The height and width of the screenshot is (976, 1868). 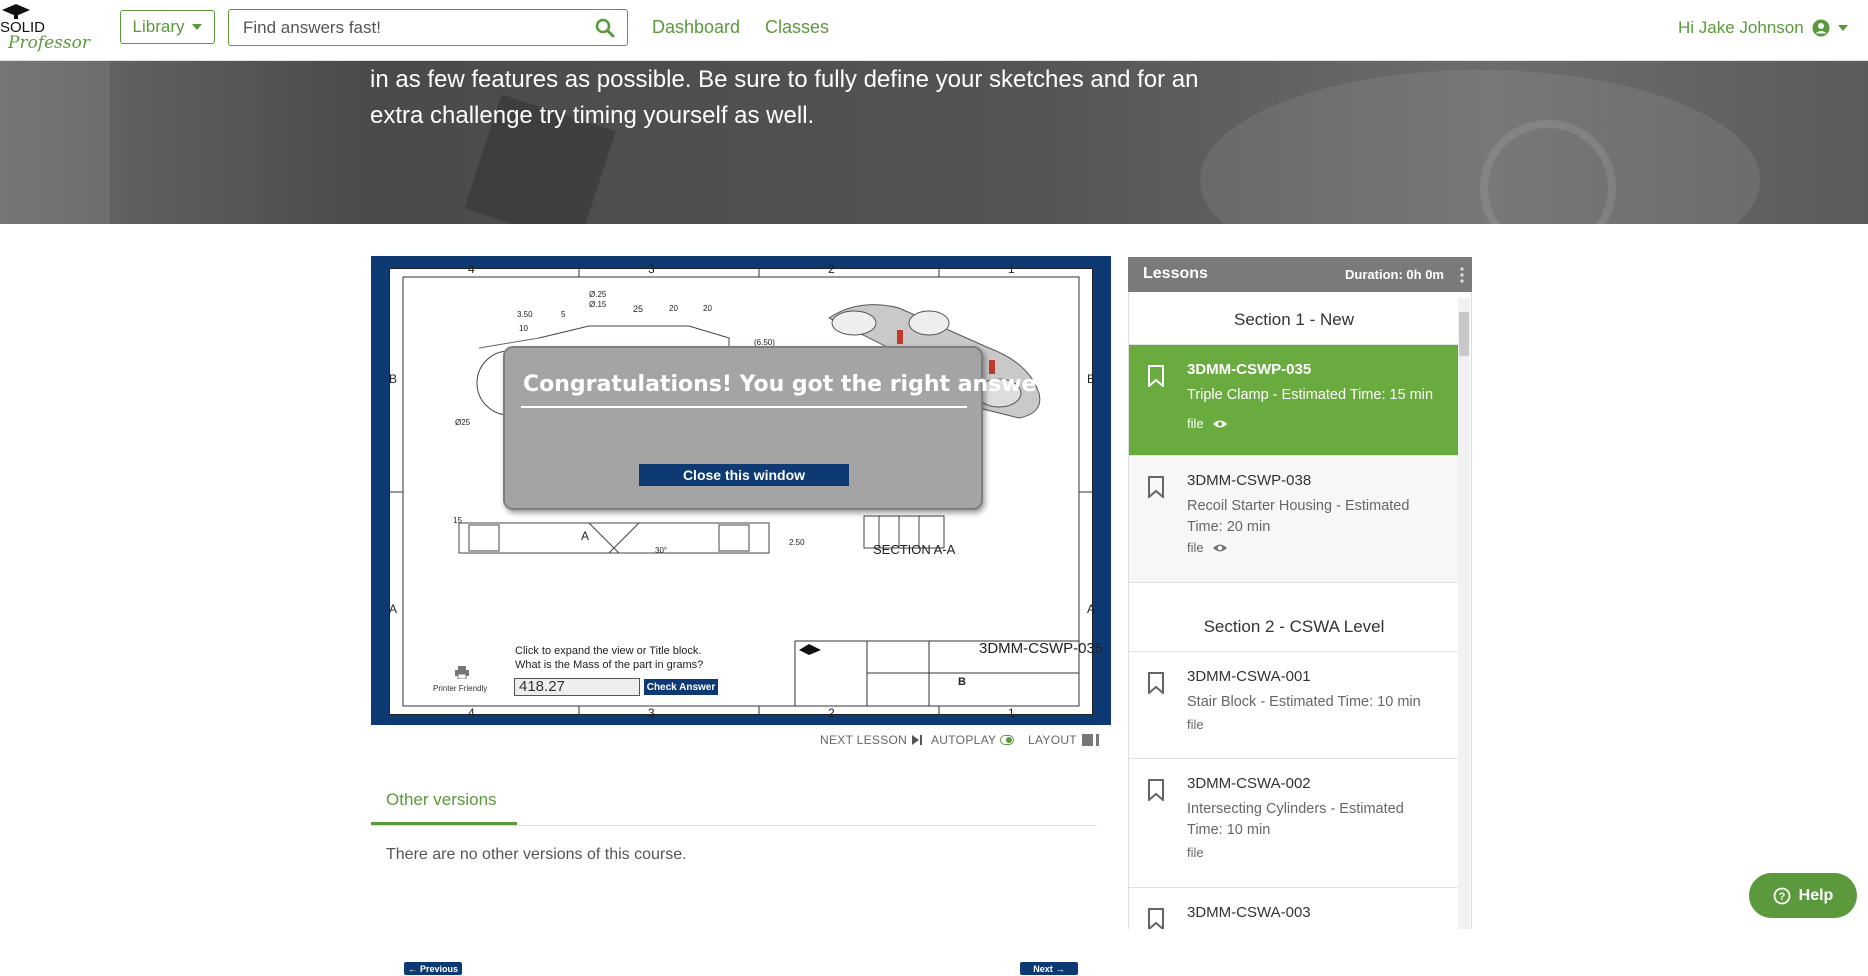 What do you see at coordinates (917, 740) in the screenshot?
I see `skip-next-icon` at bounding box center [917, 740].